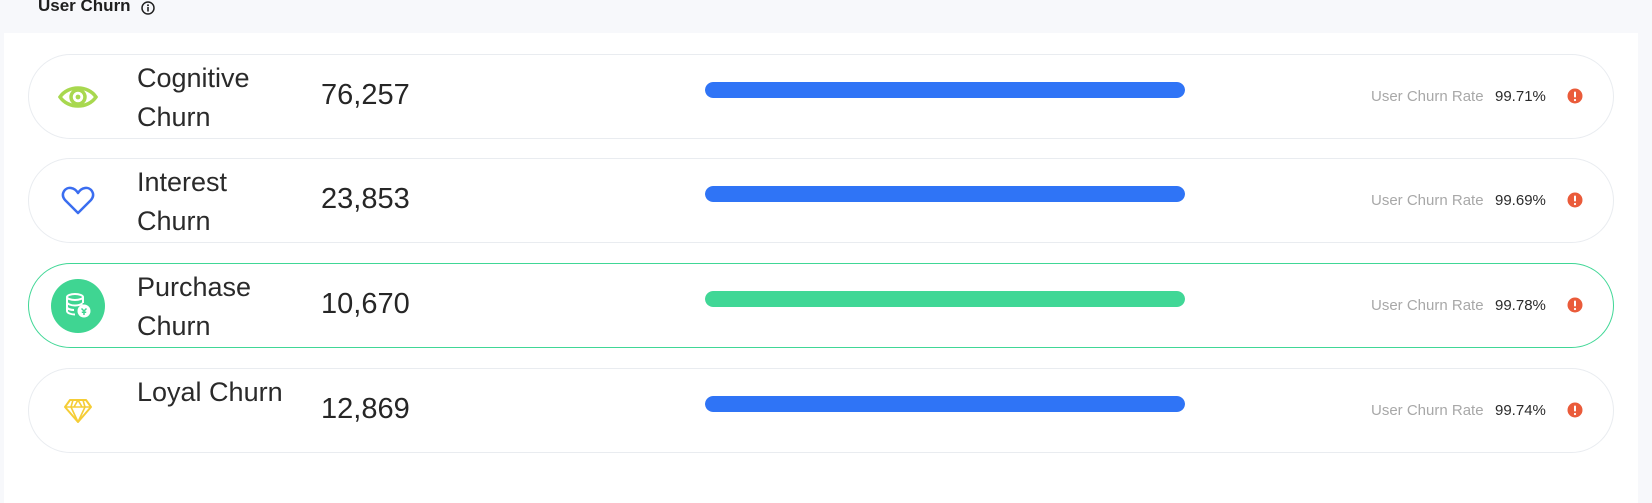 This screenshot has height=503, width=1652. What do you see at coordinates (193, 97) in the screenshot?
I see `churn-name: Cognitive Churn` at bounding box center [193, 97].